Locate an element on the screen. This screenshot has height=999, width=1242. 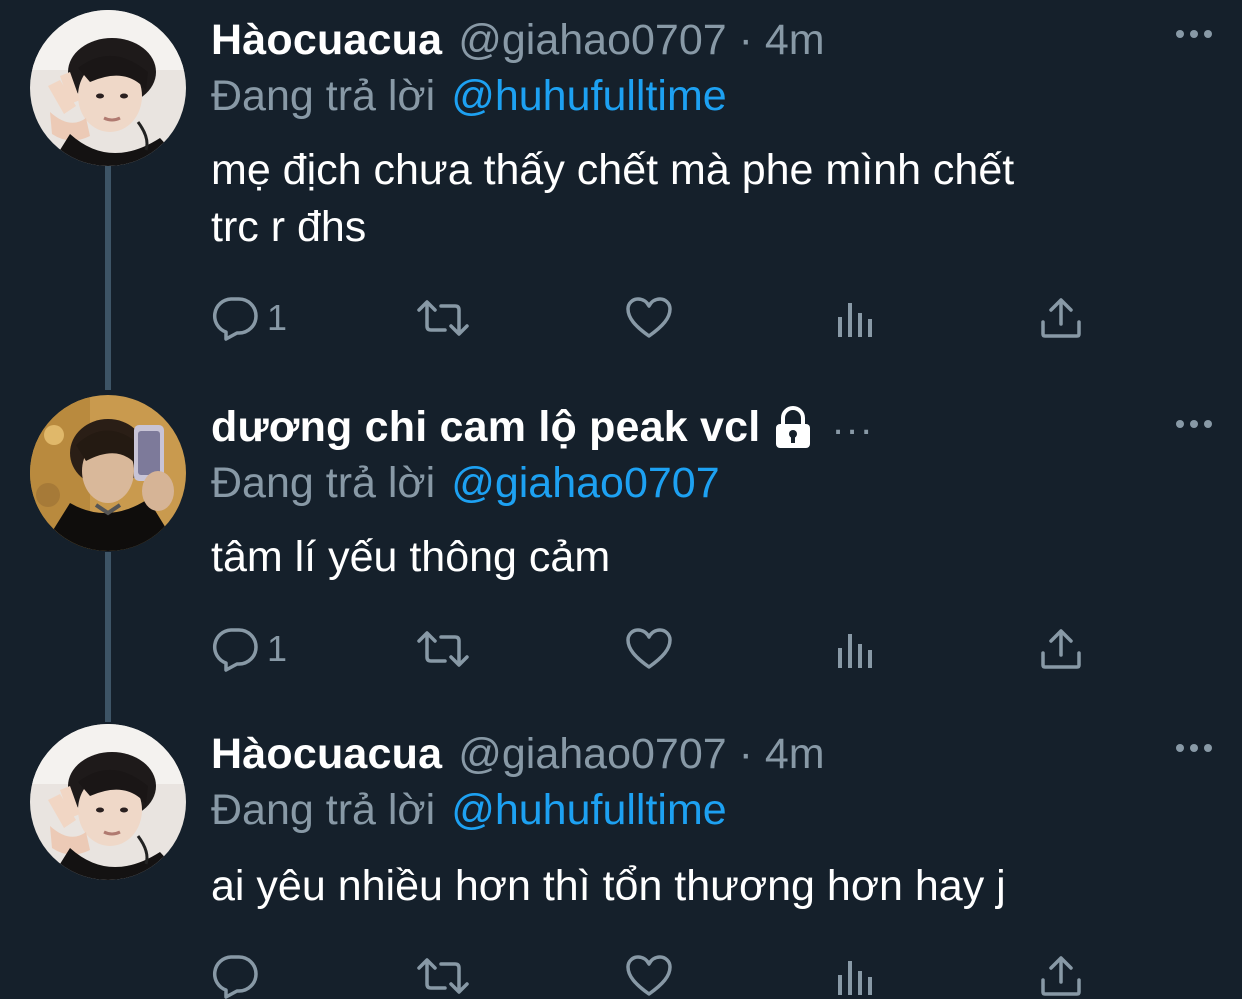
lock-icon is located at coordinates (793, 427).